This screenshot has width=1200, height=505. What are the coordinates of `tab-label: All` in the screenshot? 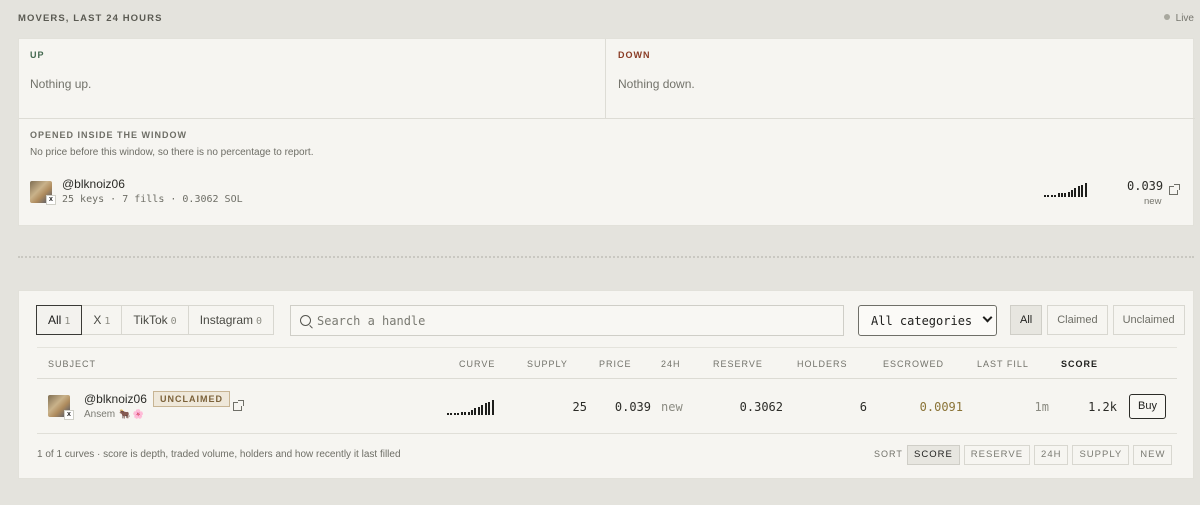 It's located at (55, 320).